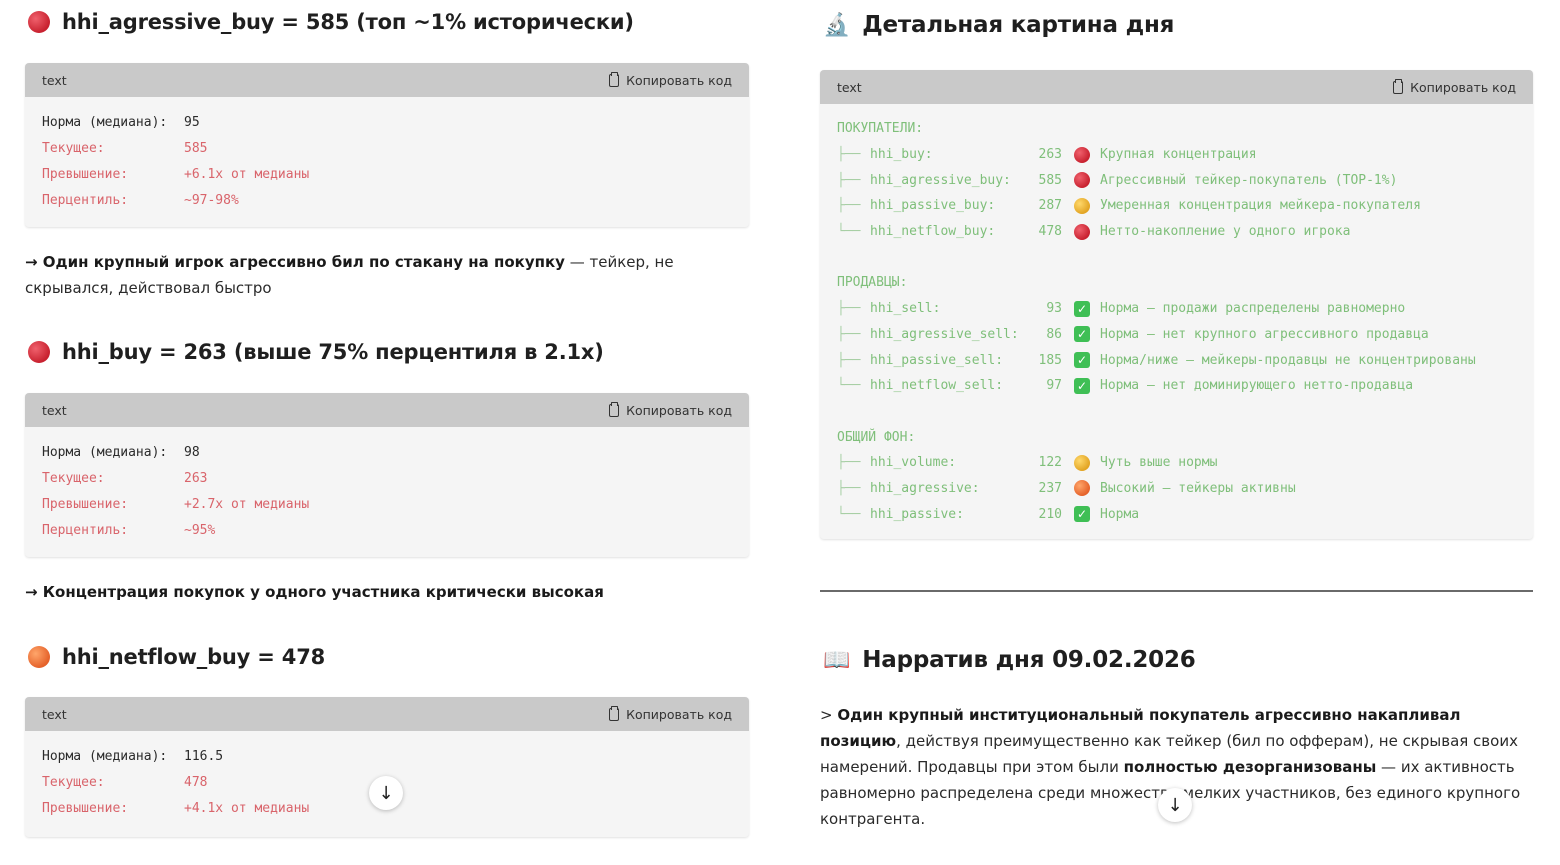  What do you see at coordinates (211, 200) in the screenshot?
I see `code-value: ~97-98%` at bounding box center [211, 200].